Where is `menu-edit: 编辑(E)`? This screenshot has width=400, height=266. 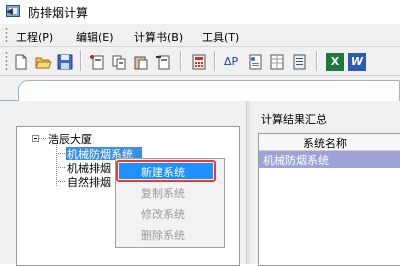
menu-edit: 编辑(E) is located at coordinates (95, 37).